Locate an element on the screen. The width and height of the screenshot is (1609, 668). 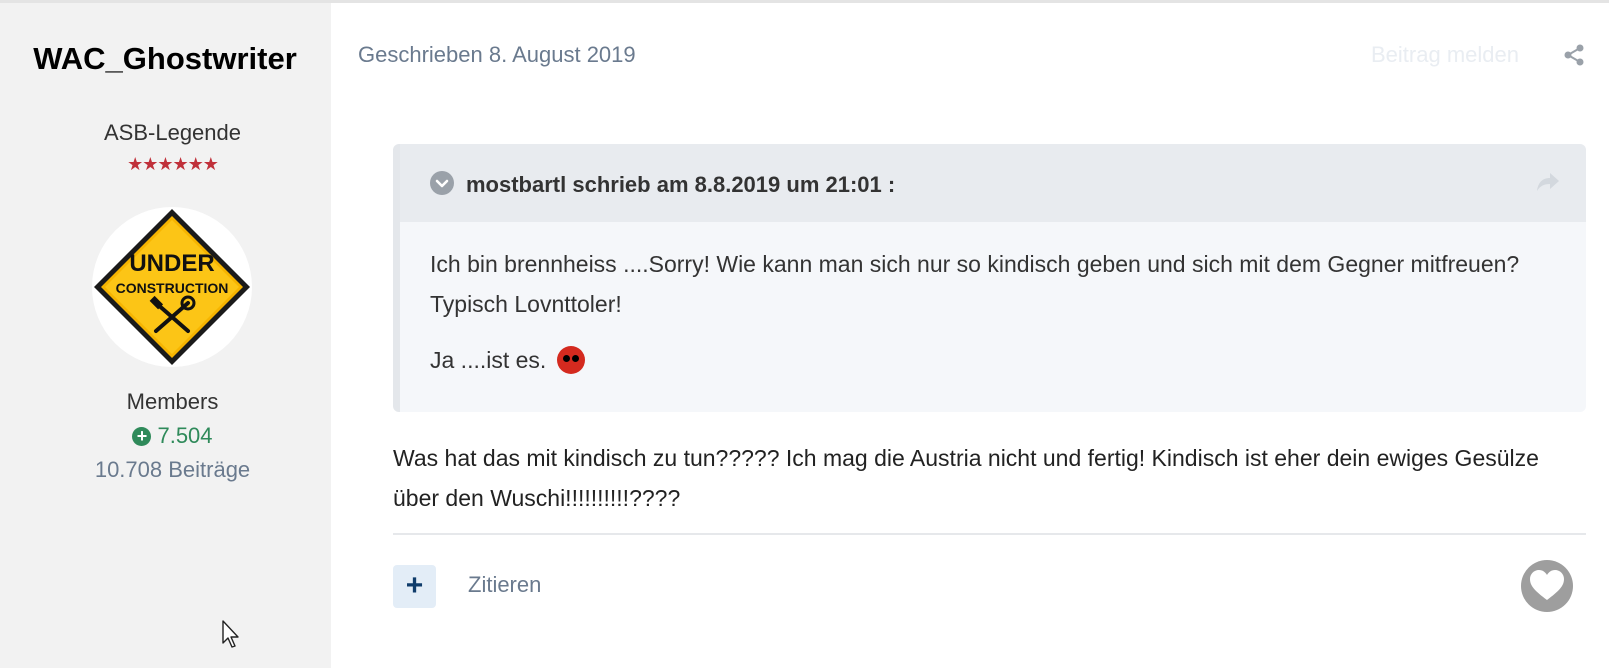
avatar-text-under: UNDER is located at coordinates (171, 263).